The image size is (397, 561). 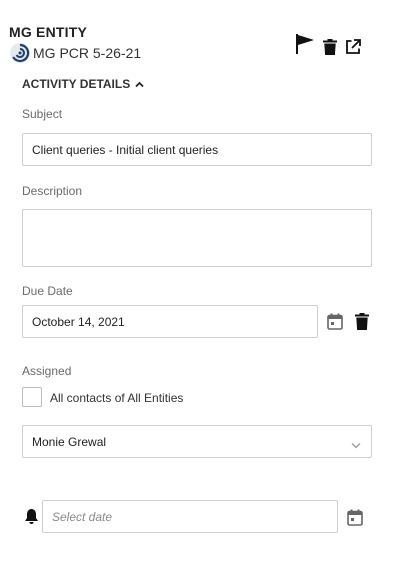 What do you see at coordinates (76, 84) in the screenshot?
I see `section-title: ACTIVITY DETAILS` at bounding box center [76, 84].